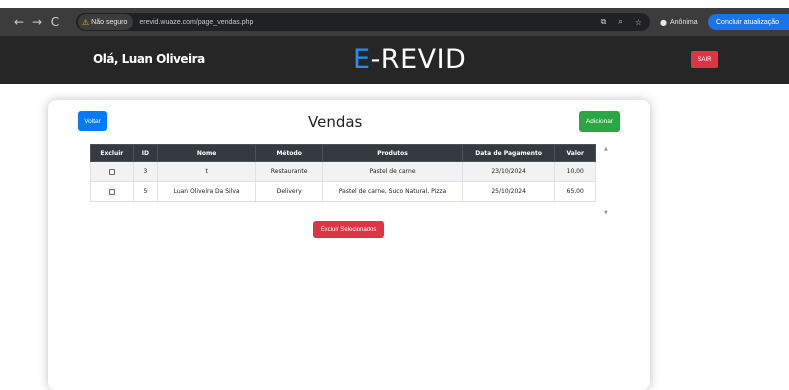  Describe the element at coordinates (55, 22) in the screenshot. I see `reload-icon: C` at that location.